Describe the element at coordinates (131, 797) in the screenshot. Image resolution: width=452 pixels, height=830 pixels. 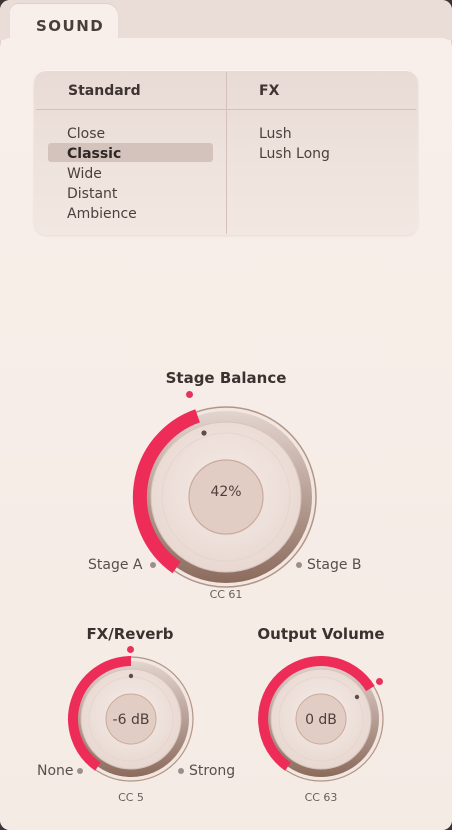
I see `fx-reverb-cc: CC 5` at that location.